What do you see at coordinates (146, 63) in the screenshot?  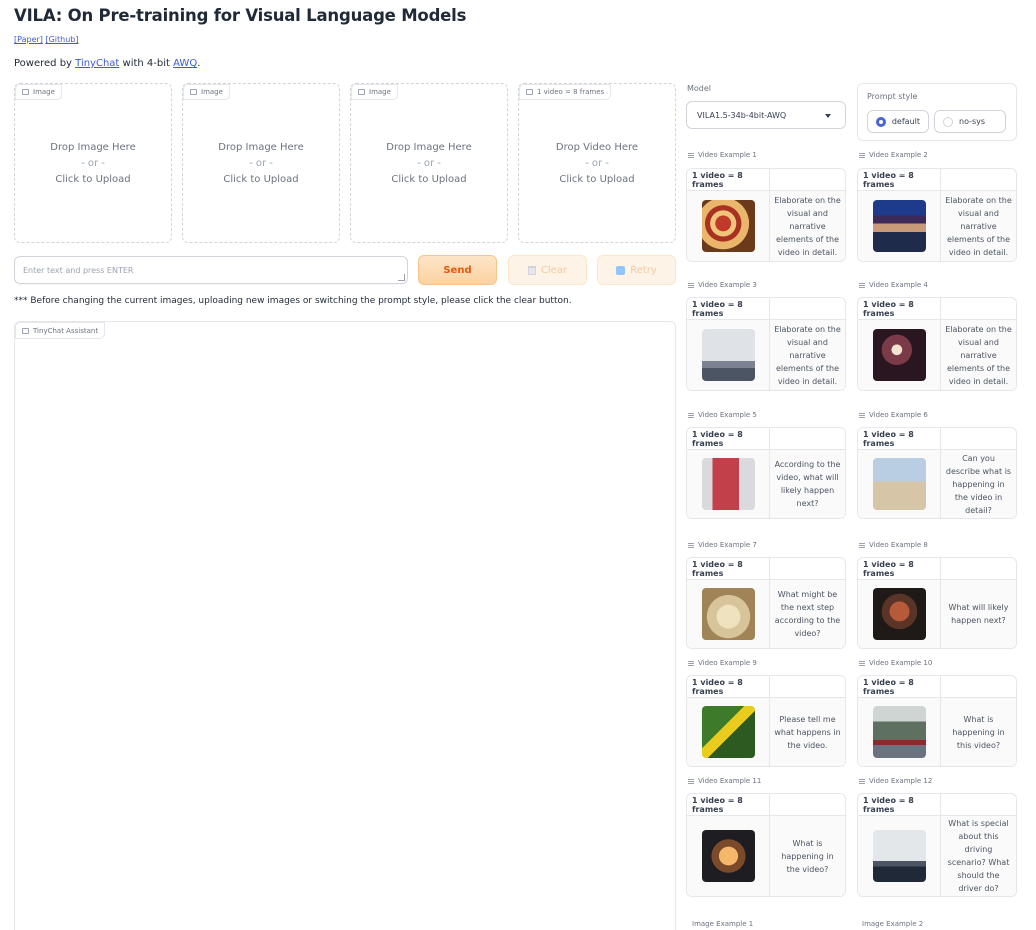 I see `powered-mid: with 4-bit` at bounding box center [146, 63].